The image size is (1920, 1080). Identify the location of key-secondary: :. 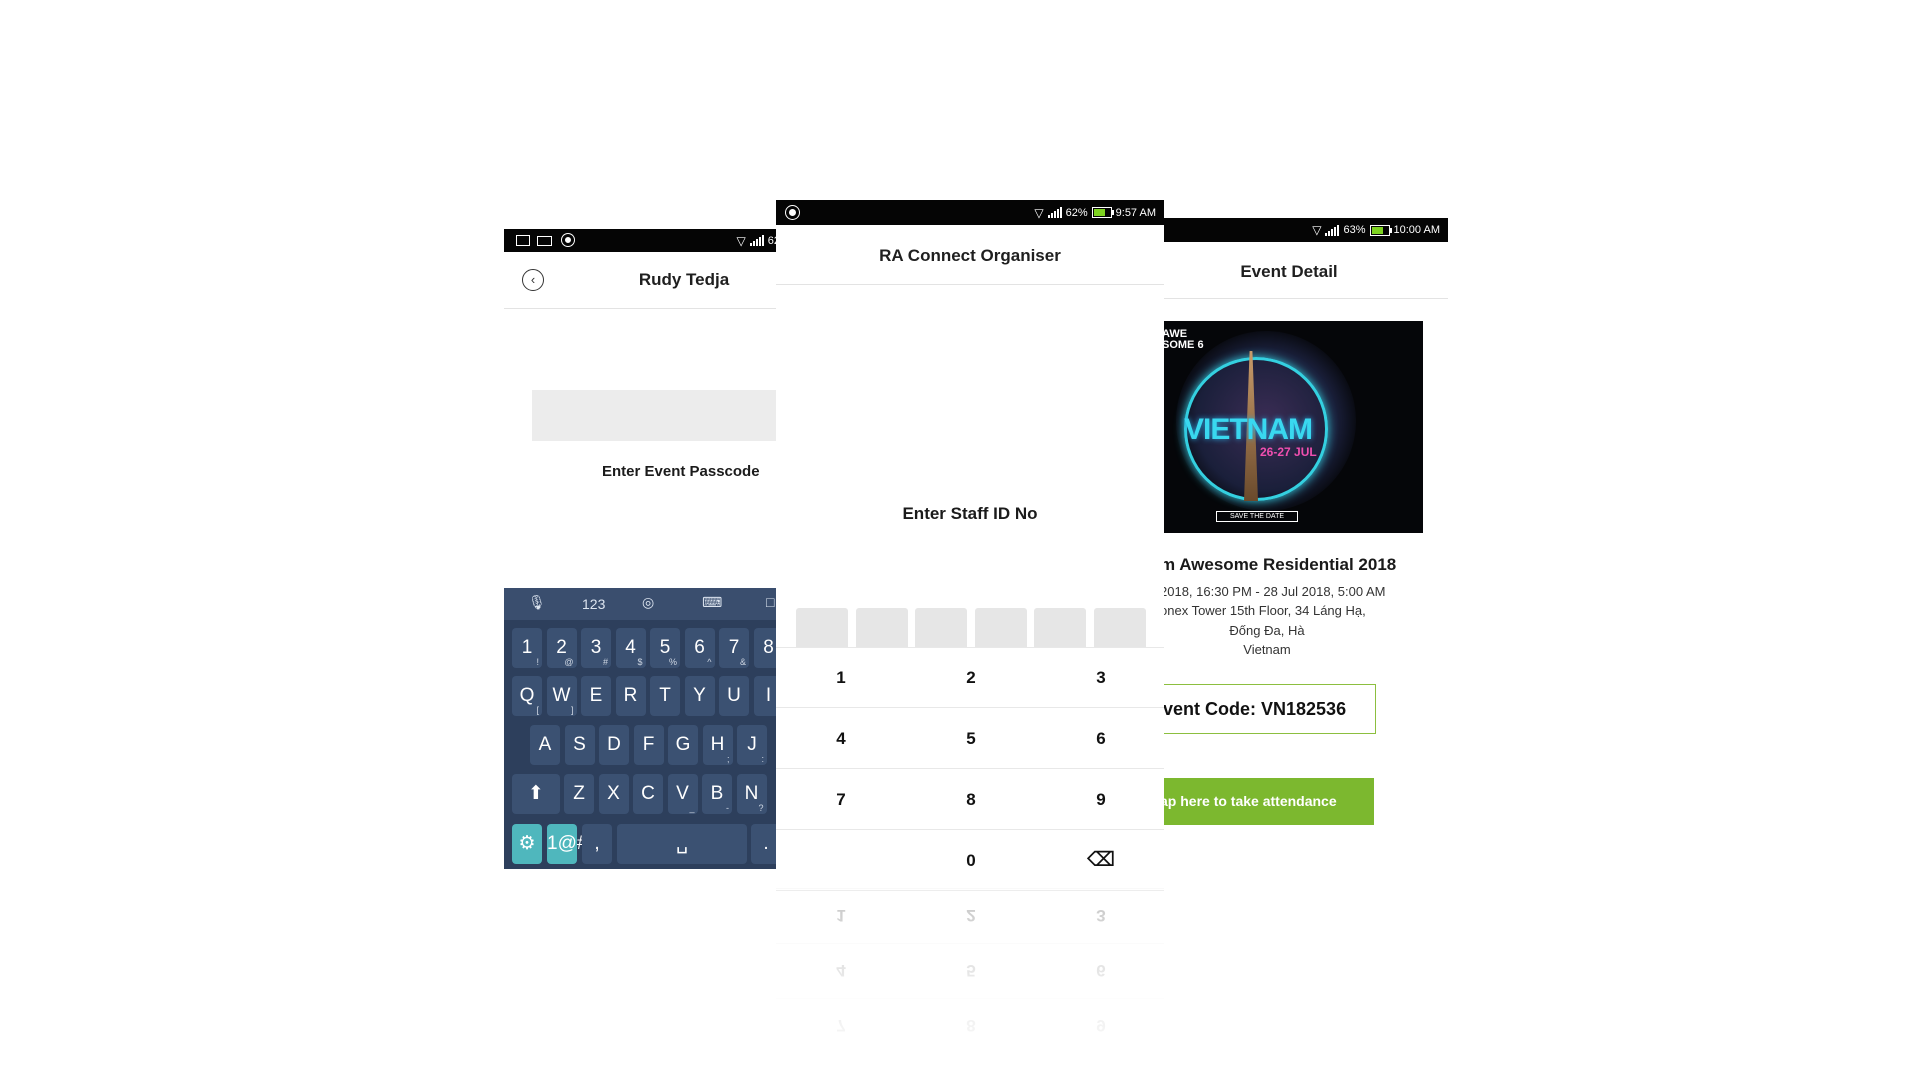
(762, 759).